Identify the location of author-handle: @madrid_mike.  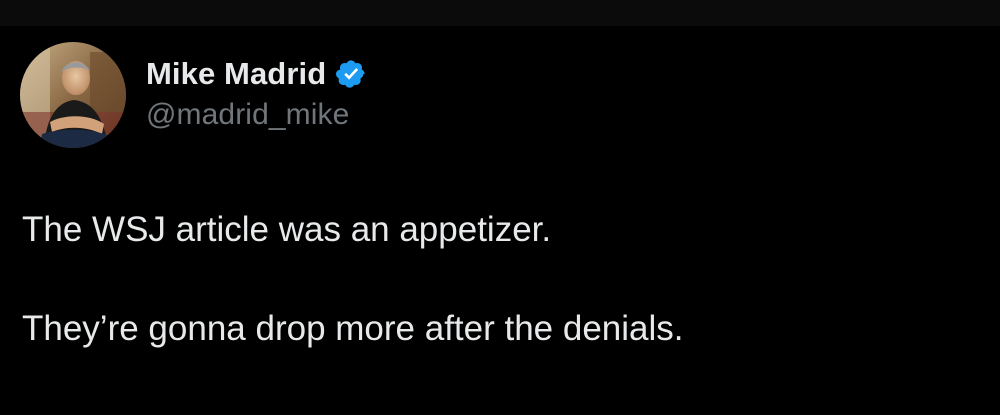
(256, 115).